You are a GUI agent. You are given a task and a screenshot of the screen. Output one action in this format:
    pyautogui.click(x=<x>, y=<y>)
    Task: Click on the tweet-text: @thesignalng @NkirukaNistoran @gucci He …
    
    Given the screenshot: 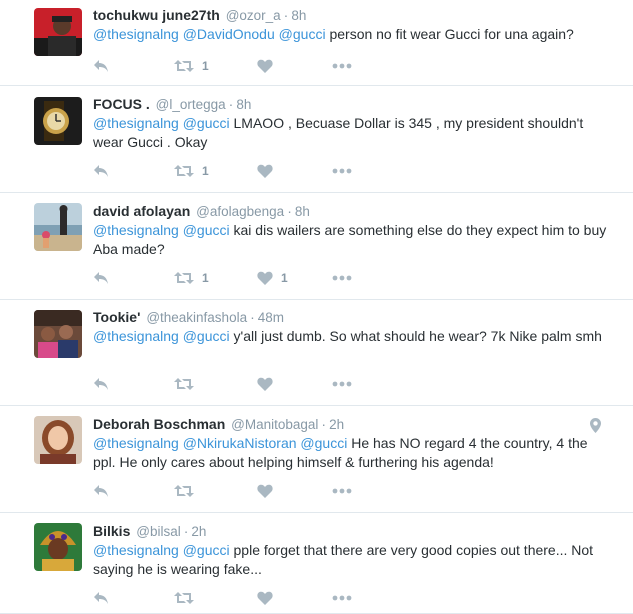 What is the action you would take?
    pyautogui.click(x=353, y=453)
    